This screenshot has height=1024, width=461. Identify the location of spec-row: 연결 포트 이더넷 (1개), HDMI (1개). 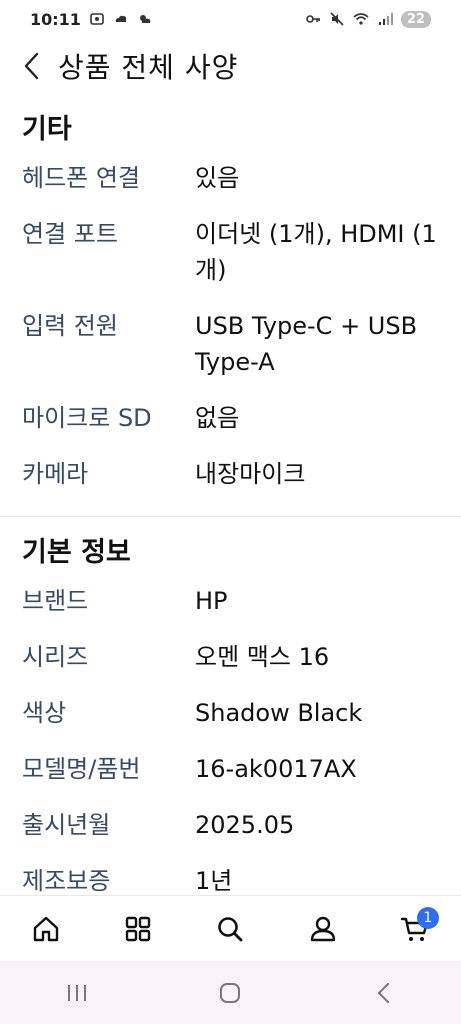
(230, 260).